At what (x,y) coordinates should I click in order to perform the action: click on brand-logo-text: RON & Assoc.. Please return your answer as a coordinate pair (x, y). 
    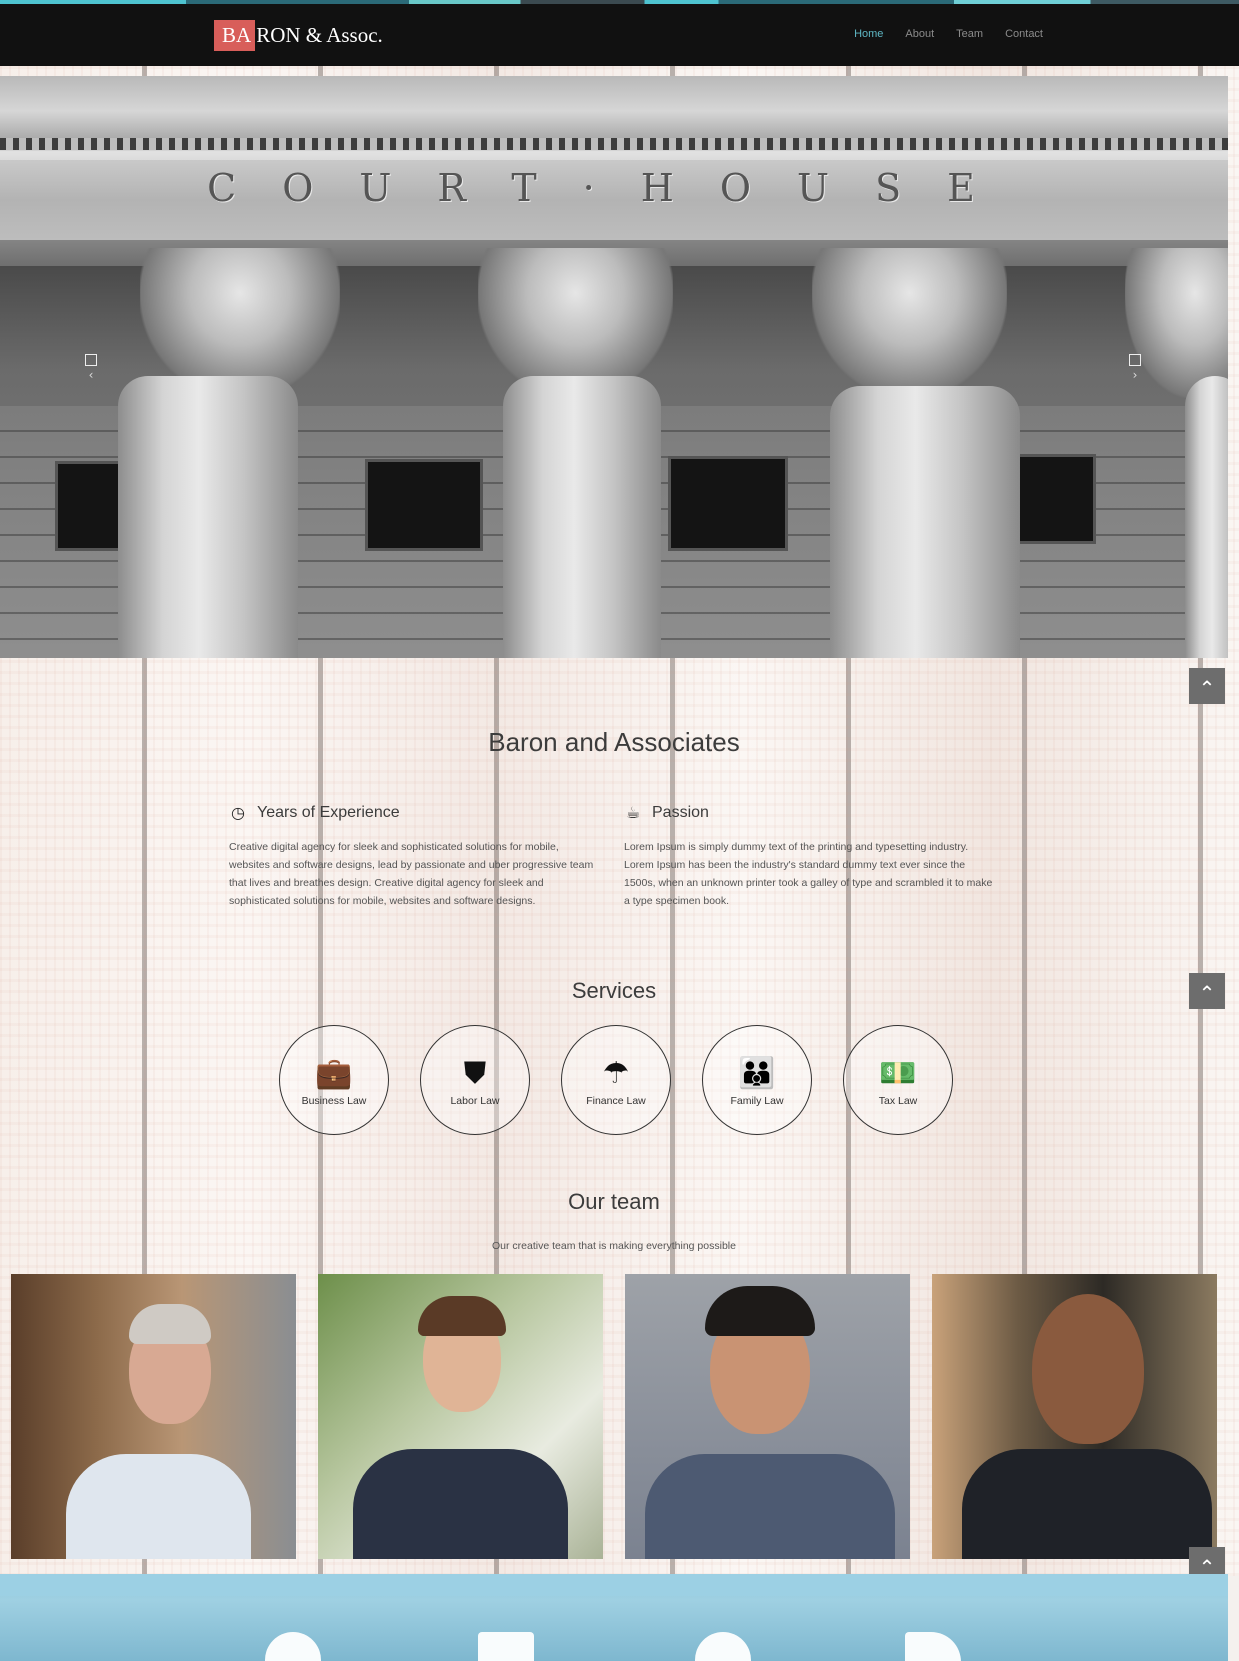
    Looking at the image, I should click on (319, 35).